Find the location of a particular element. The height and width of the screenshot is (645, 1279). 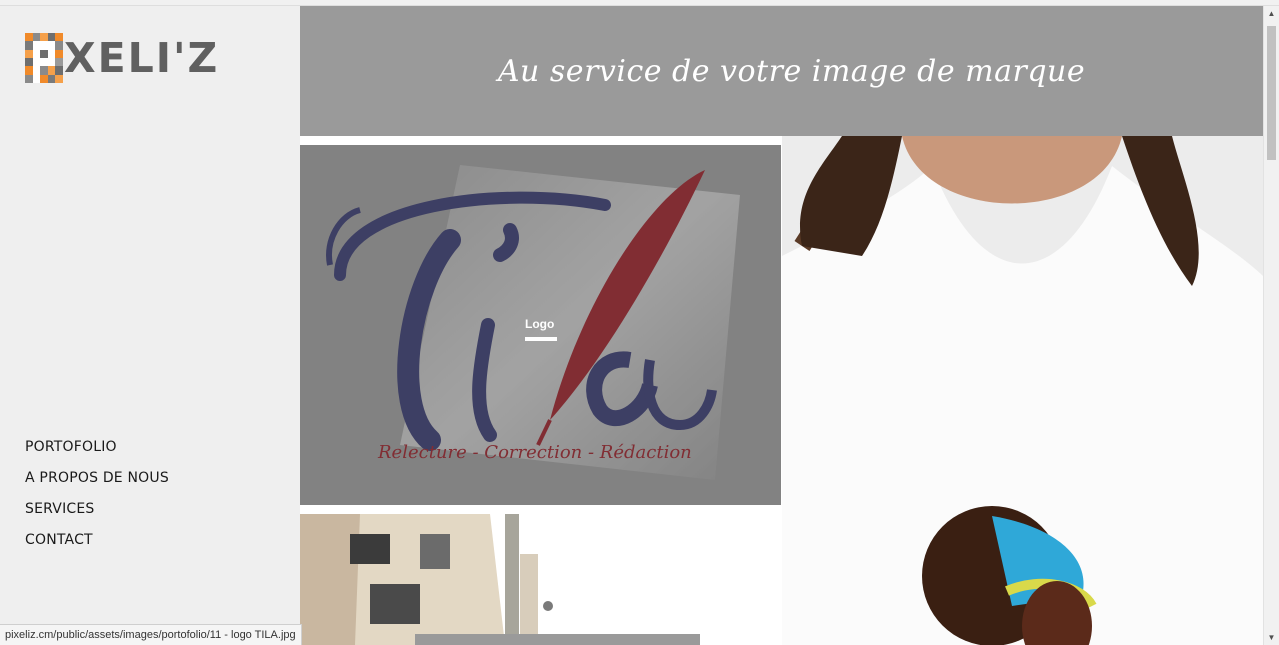

nav-item-a-propos: A PROPOS DE NOUS is located at coordinates (97, 478).